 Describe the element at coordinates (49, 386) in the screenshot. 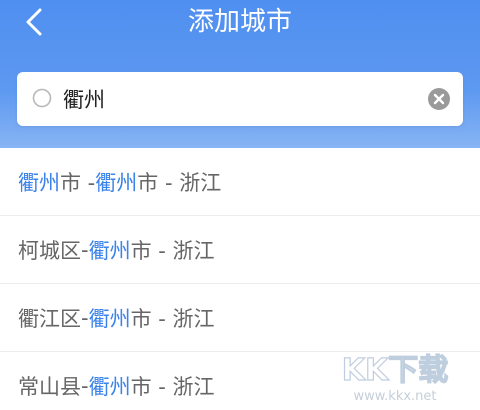

I see `result-district: 常山县` at that location.